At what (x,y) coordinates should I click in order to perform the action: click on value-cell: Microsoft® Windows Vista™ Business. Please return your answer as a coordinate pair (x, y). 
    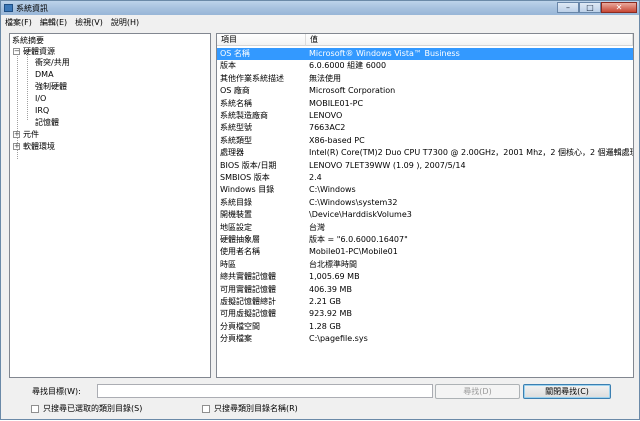
    Looking at the image, I should click on (384, 53).